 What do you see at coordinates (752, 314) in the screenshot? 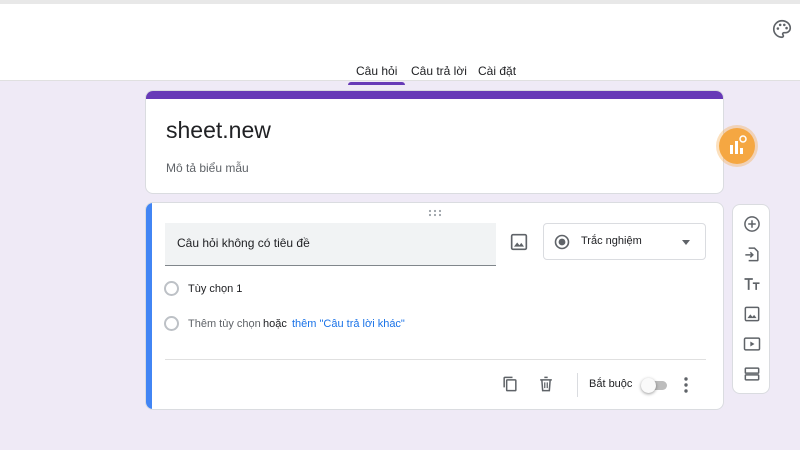
I see `add-image-icon` at bounding box center [752, 314].